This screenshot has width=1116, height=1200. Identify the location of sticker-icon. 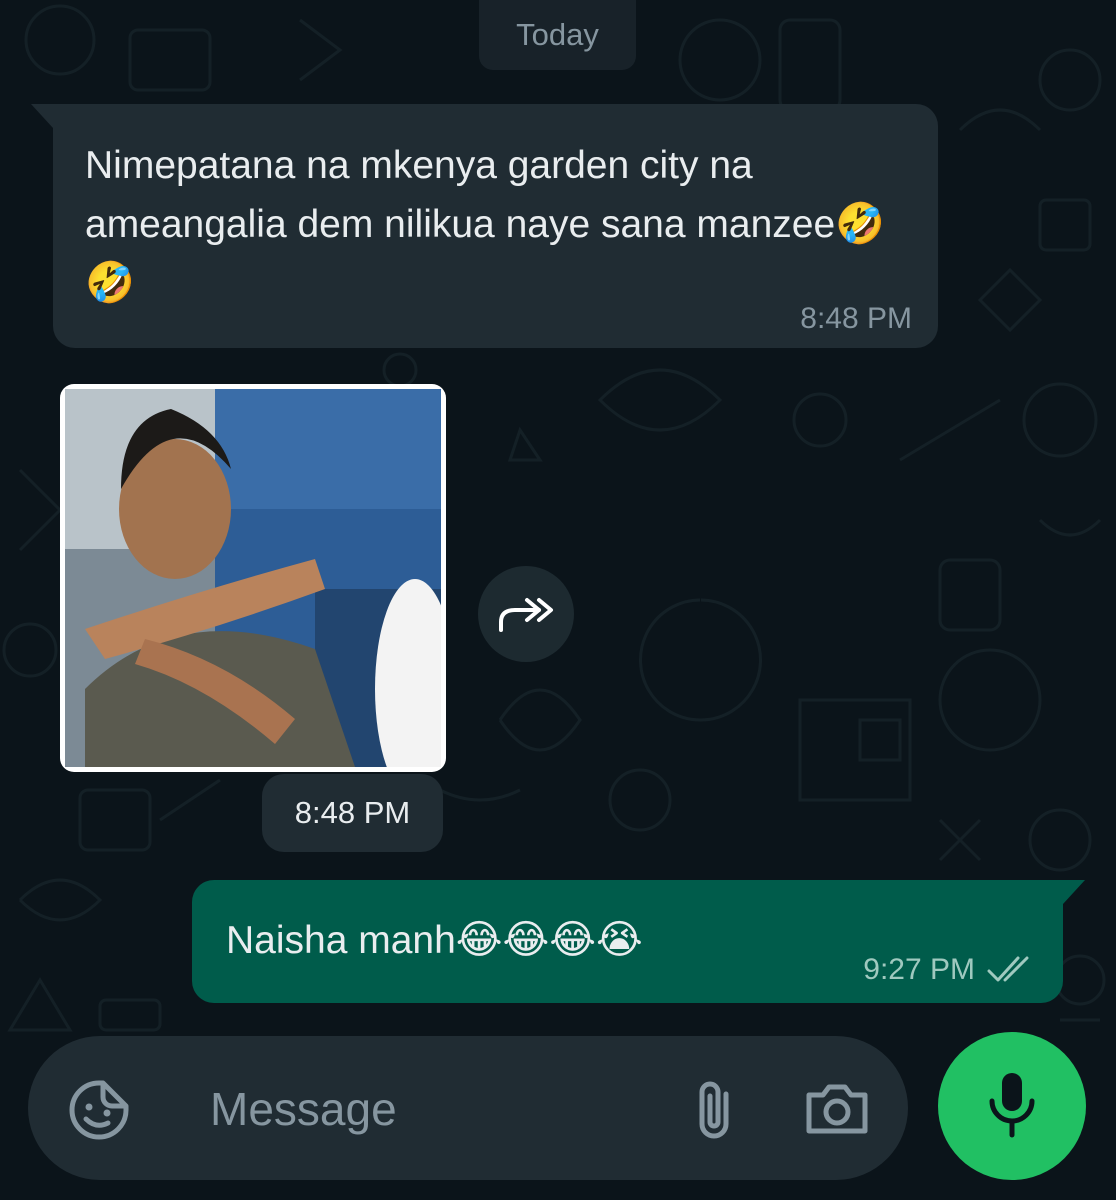
(99, 1110).